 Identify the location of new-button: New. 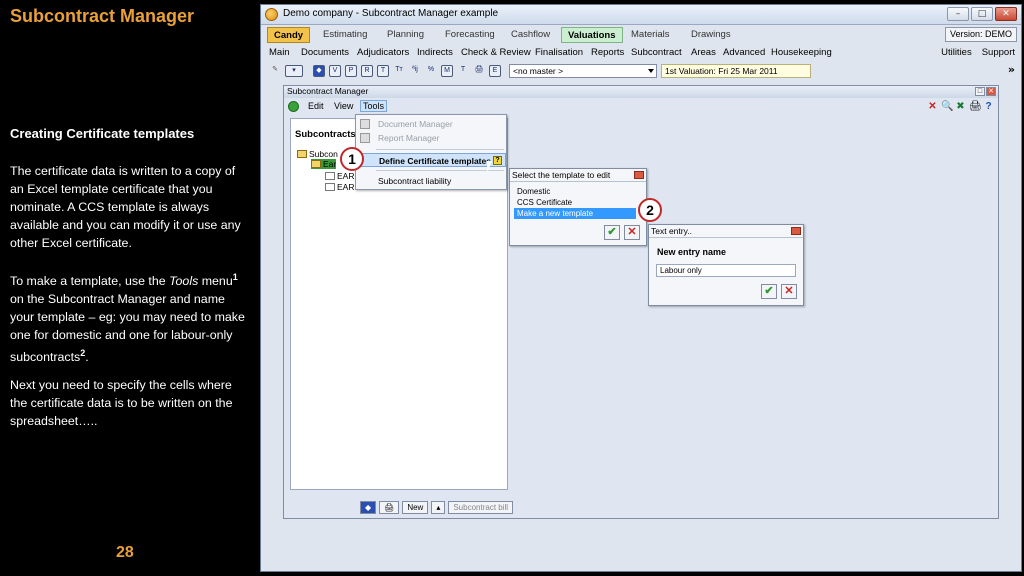
(415, 507).